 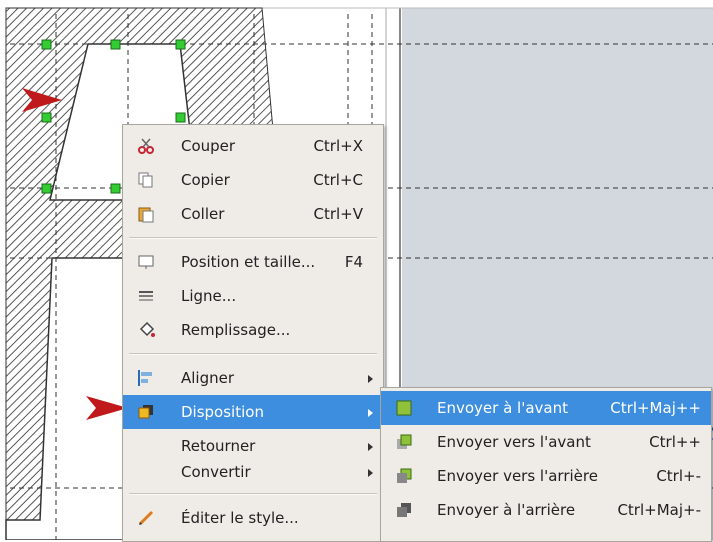 I want to click on submenu-item-shortcut: Ctrl++, so click(x=675, y=442).